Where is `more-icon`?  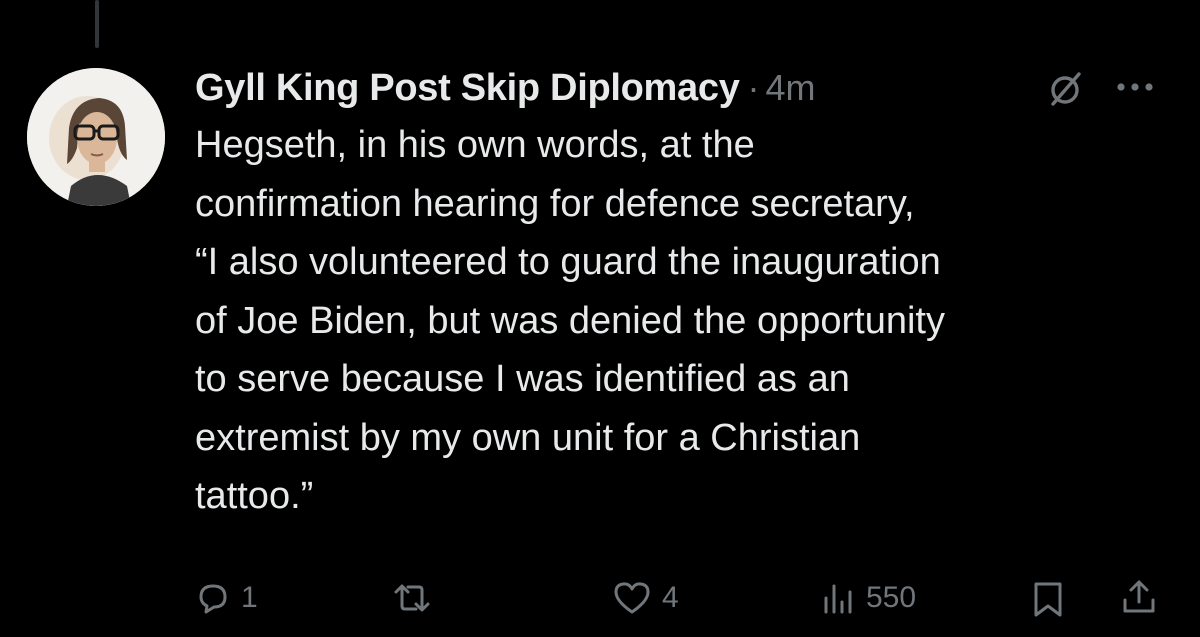
more-icon is located at coordinates (1135, 87).